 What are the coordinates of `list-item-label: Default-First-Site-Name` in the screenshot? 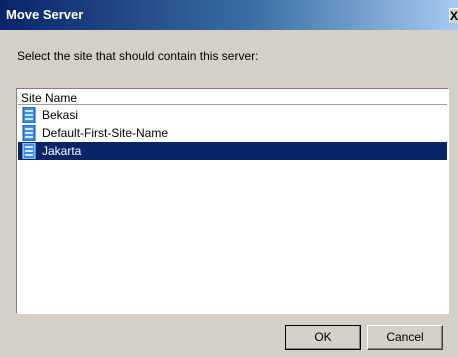 It's located at (105, 133).